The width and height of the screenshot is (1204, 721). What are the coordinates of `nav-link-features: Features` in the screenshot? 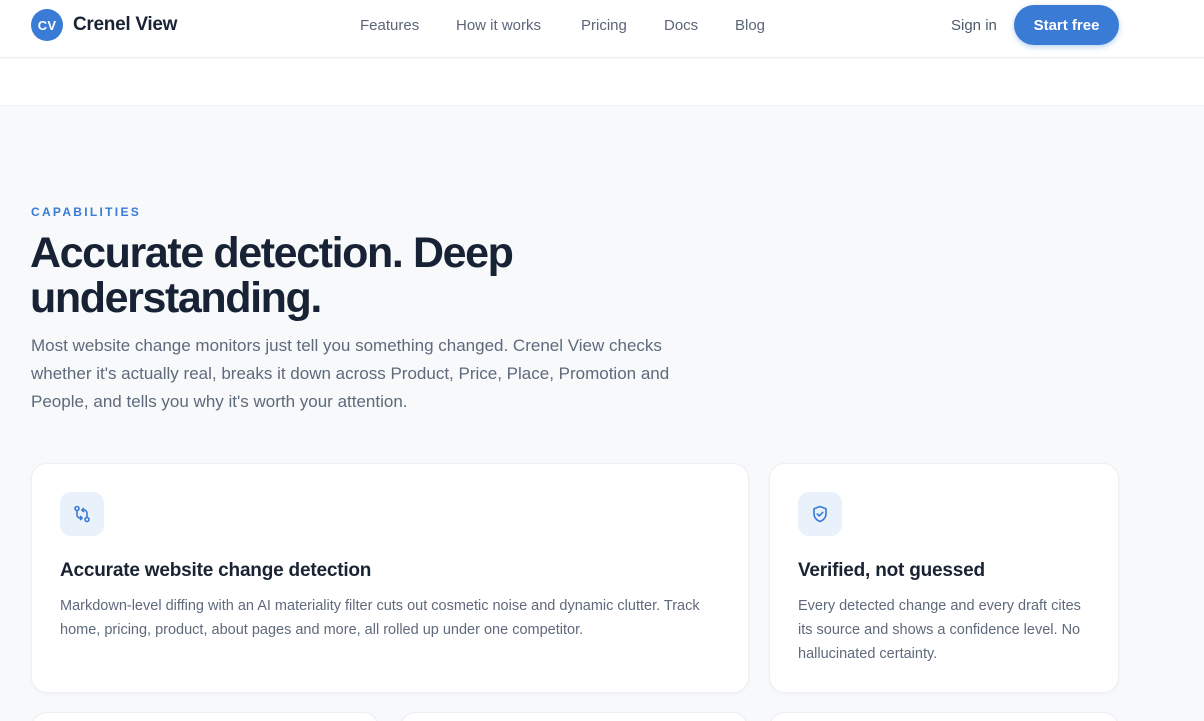 It's located at (389, 25).